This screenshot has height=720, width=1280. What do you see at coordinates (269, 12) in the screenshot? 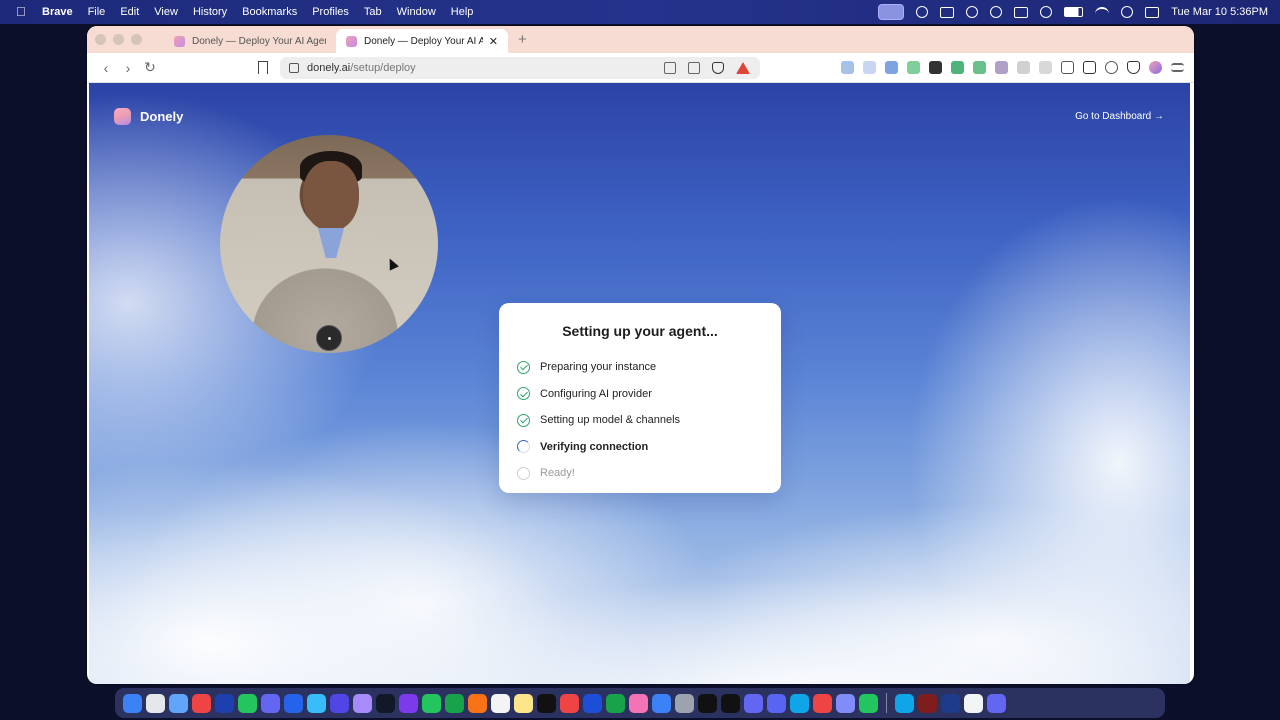
I see `menu-bookmarks: Bookmarks` at bounding box center [269, 12].